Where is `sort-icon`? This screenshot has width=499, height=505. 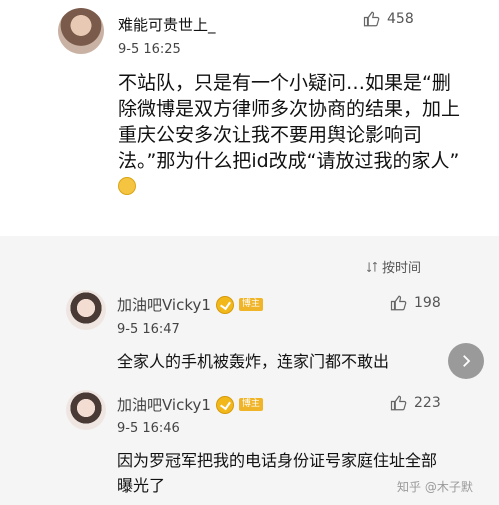
sort-icon is located at coordinates (372, 266).